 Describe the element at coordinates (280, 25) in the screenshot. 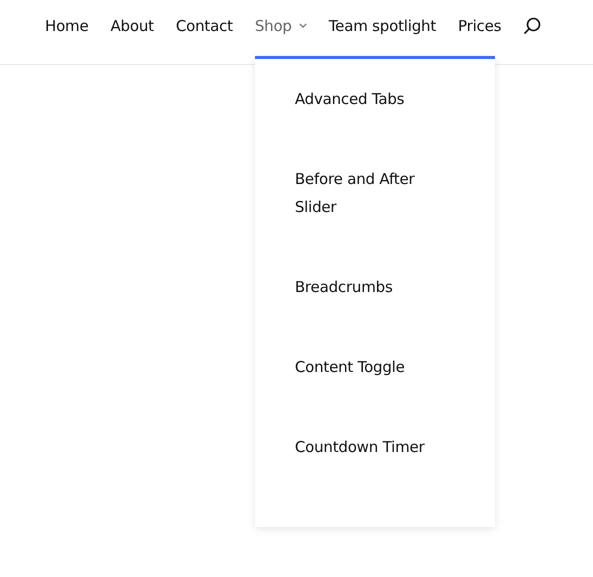

I see `nav-link: Shop` at that location.